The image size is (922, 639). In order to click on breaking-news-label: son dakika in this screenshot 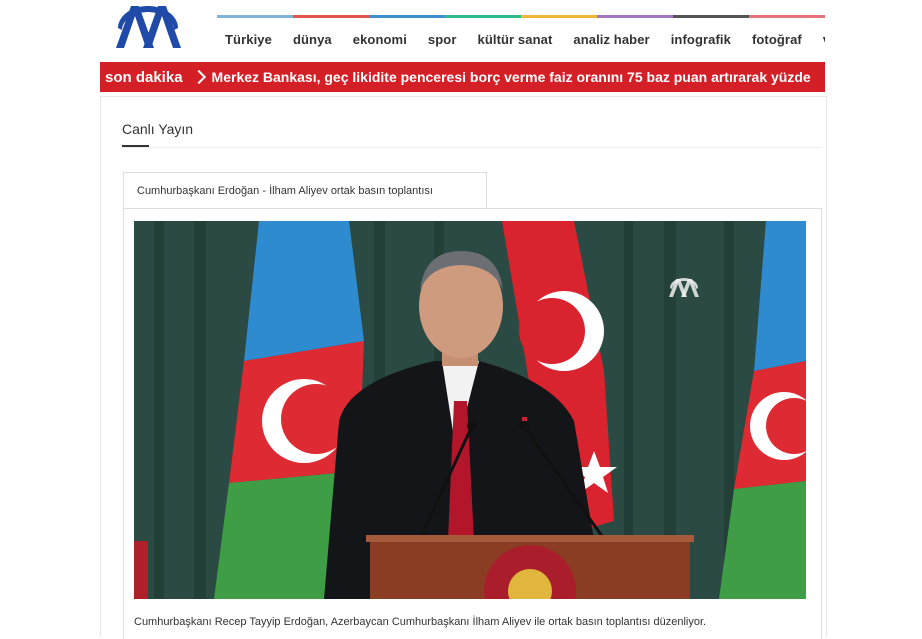, I will do `click(144, 77)`.